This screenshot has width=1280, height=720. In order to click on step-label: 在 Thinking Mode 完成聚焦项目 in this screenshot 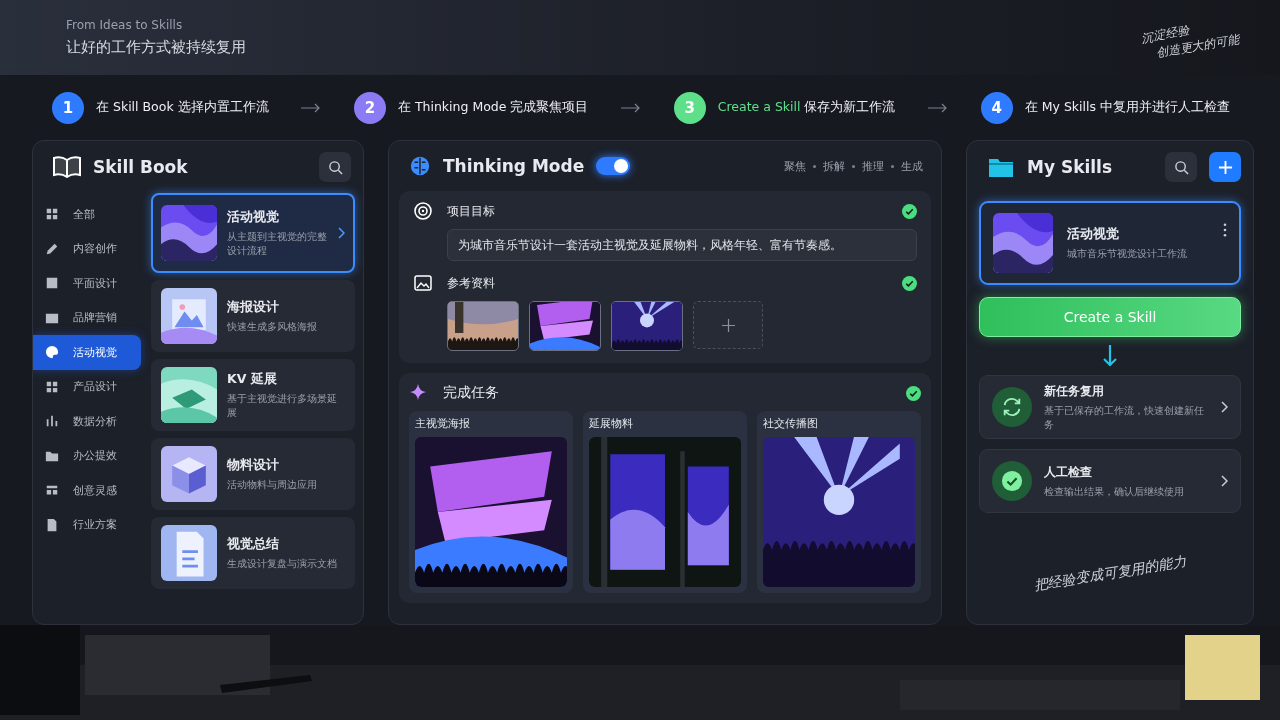, I will do `click(493, 107)`.